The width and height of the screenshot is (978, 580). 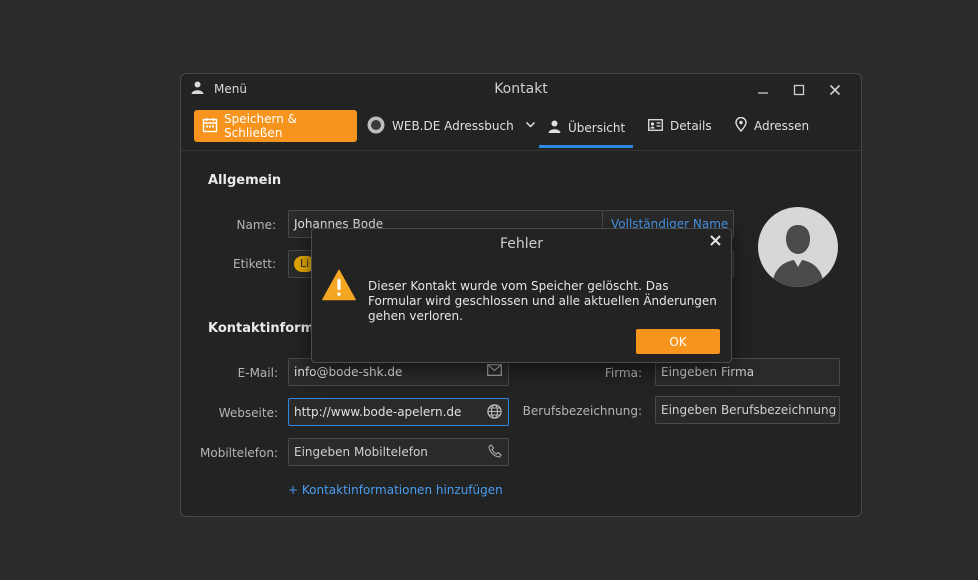 I want to click on tab-details: Details, so click(x=680, y=126).